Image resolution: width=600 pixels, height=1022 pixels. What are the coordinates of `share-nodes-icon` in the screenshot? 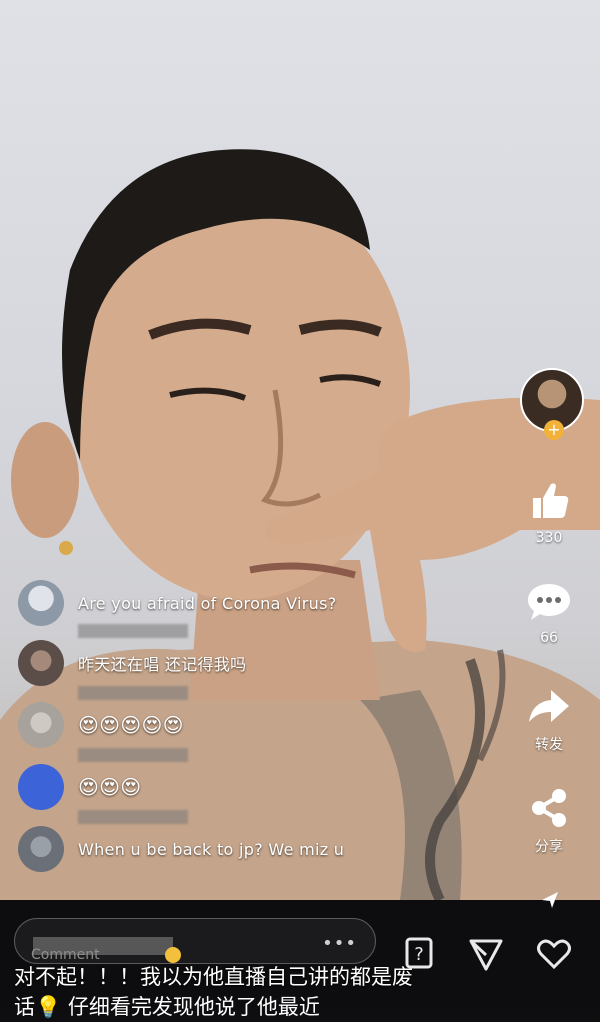 It's located at (549, 808).